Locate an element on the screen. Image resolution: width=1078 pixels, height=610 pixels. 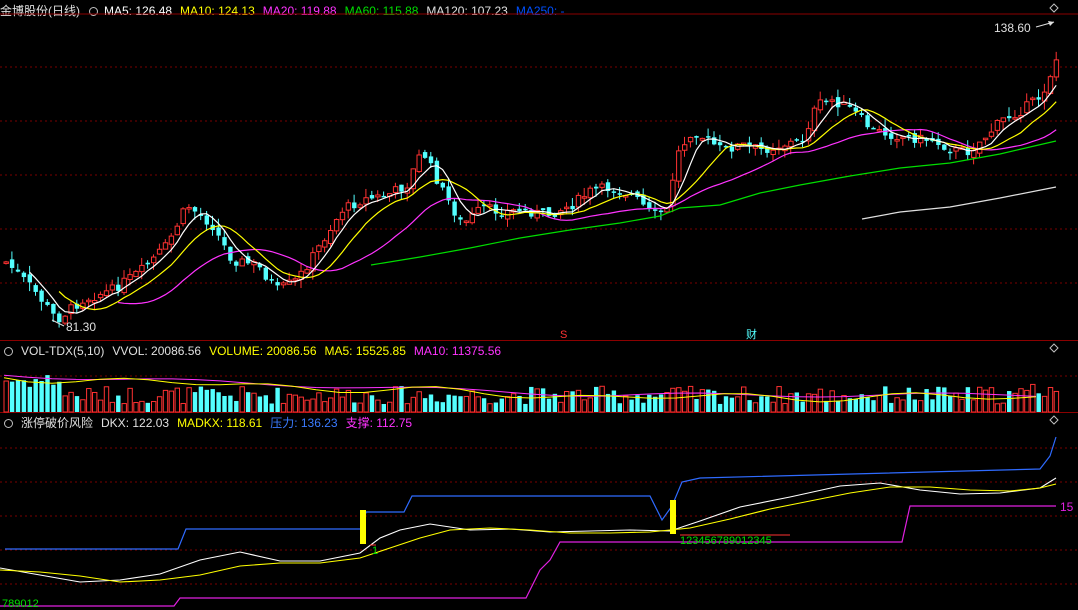
event-marker-s: S is located at coordinates (563, 335).